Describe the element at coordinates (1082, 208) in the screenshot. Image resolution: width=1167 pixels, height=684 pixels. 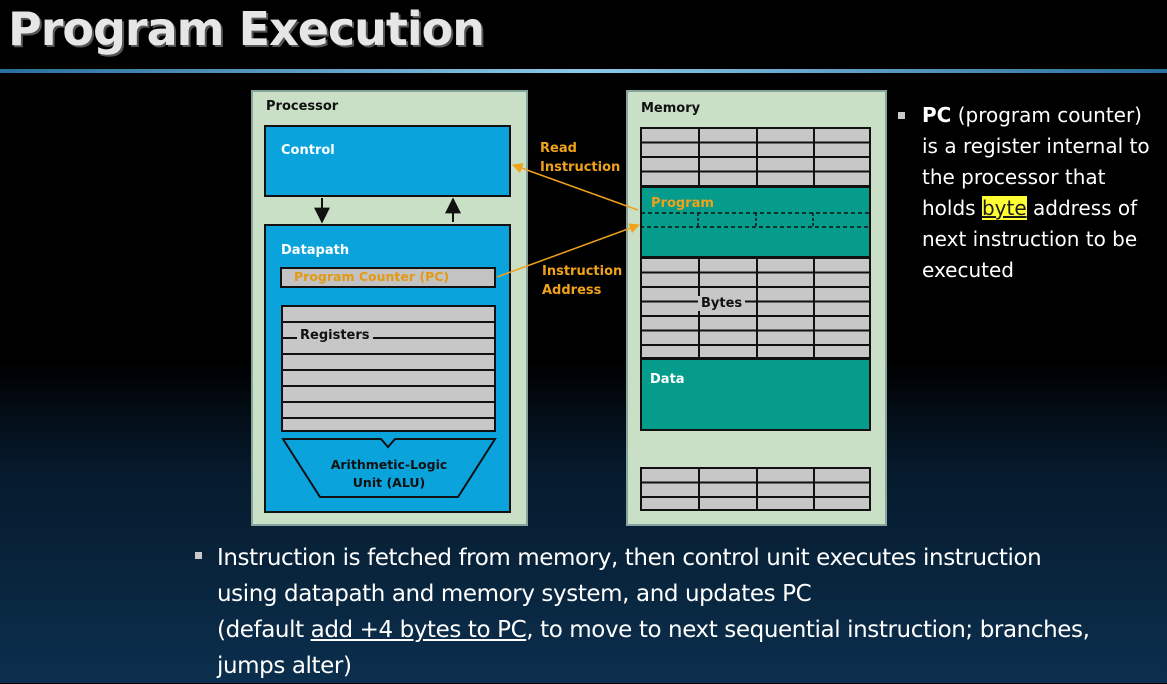
I see `side-line4-post: address of` at that location.